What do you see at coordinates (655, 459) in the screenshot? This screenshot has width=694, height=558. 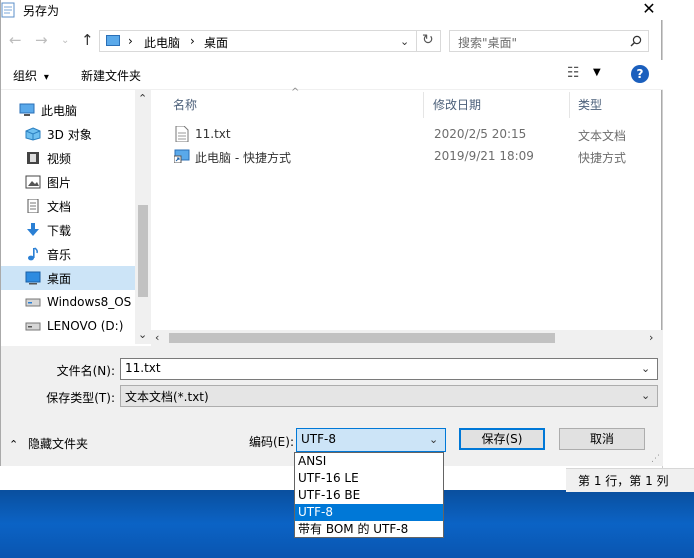 I see `resize-grip-icon: ⋰` at bounding box center [655, 459].